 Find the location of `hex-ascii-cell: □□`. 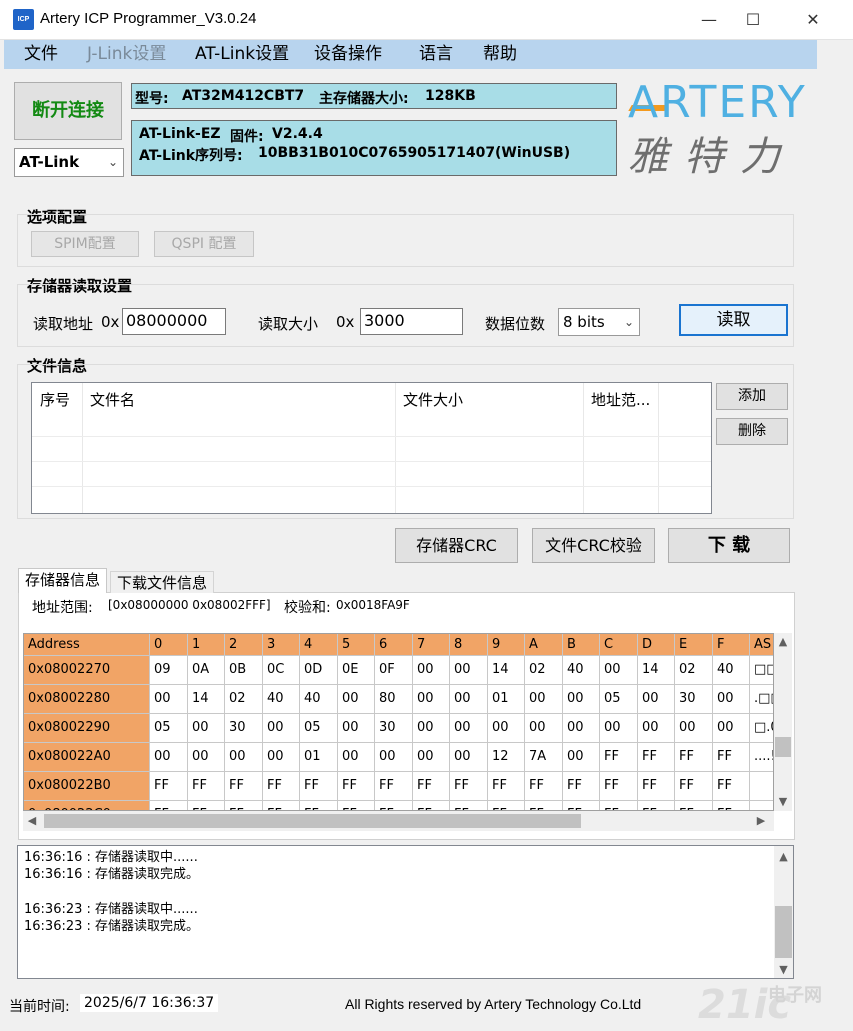

hex-ascii-cell: □□ is located at coordinates (761, 670).